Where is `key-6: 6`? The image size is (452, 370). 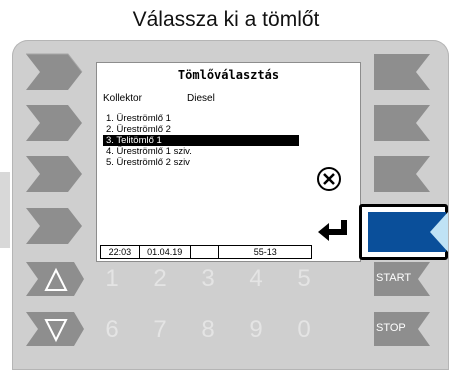
key-6: 6 is located at coordinates (112, 330).